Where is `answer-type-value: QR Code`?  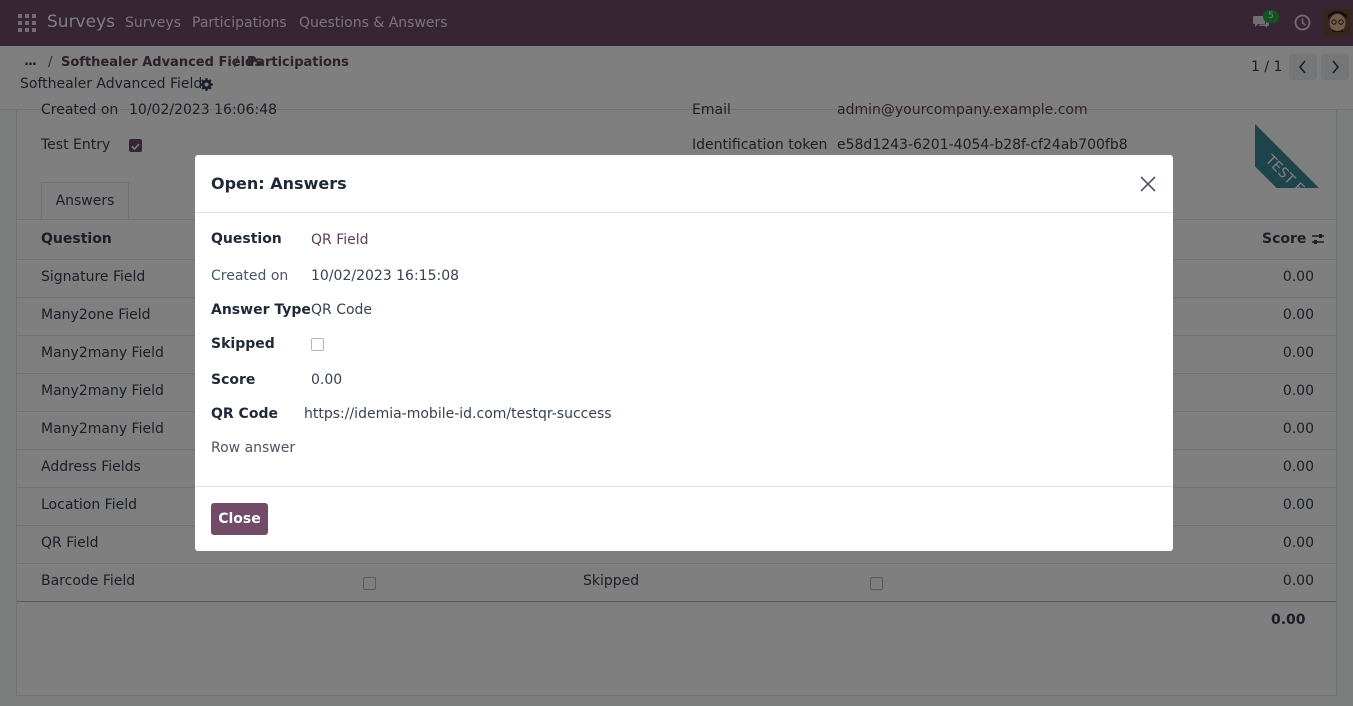 answer-type-value: QR Code is located at coordinates (341, 310).